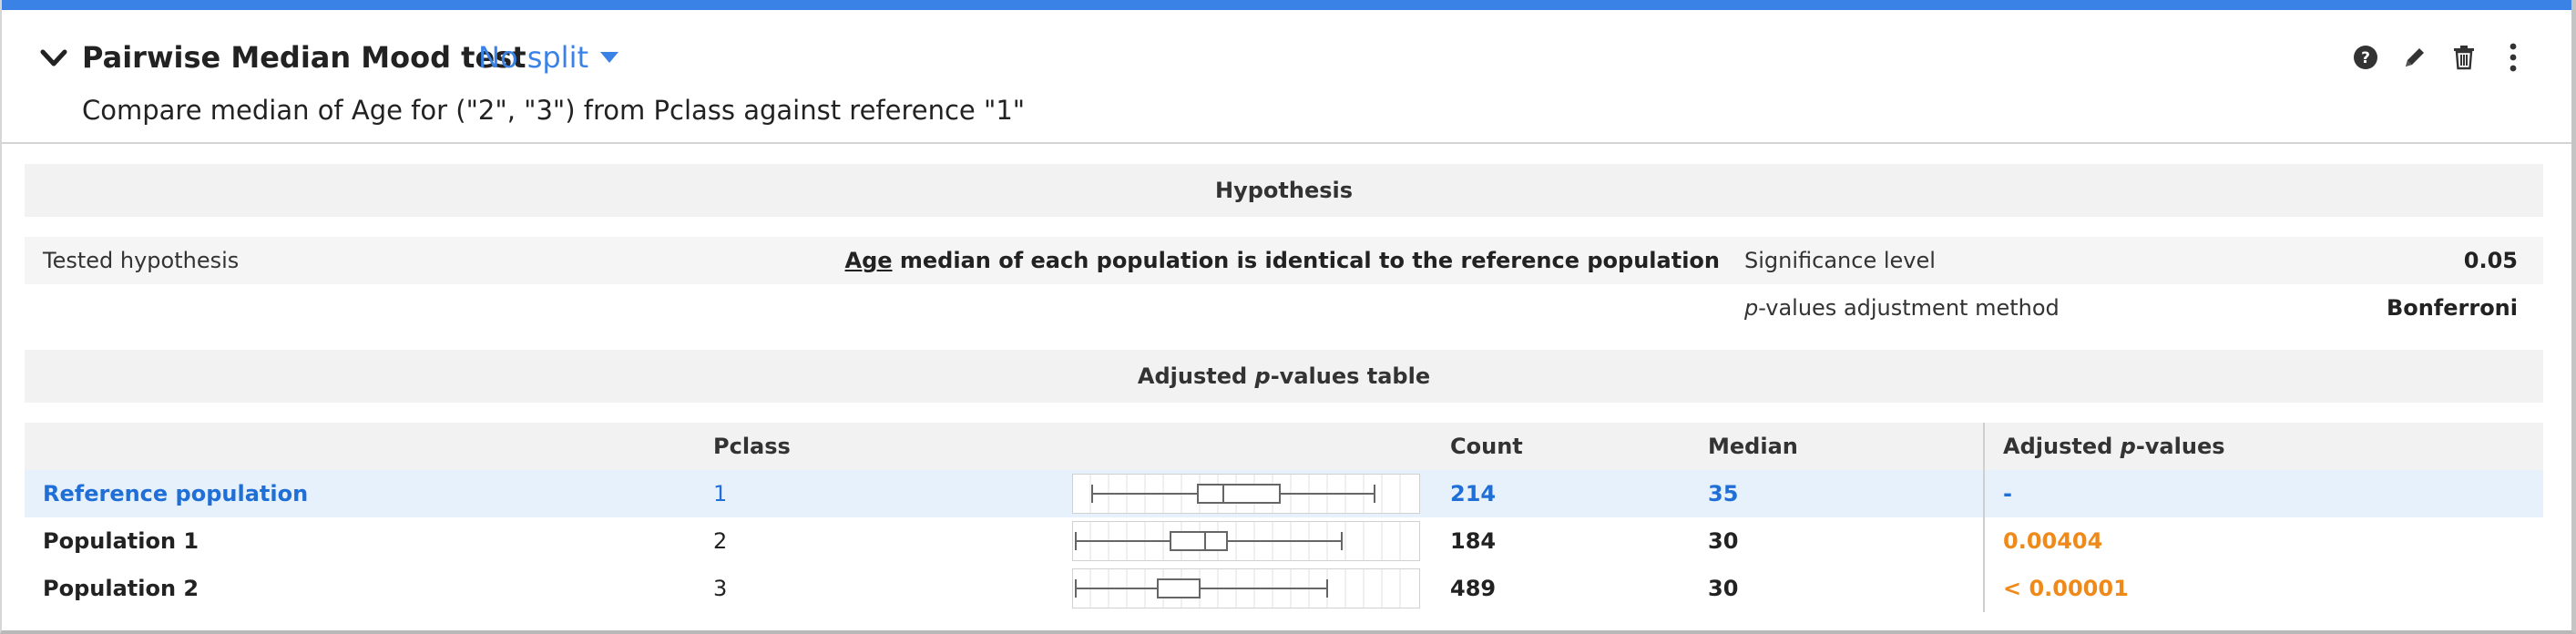 The image size is (2576, 634). Describe the element at coordinates (720, 541) in the screenshot. I see `pclass-value: 2` at that location.